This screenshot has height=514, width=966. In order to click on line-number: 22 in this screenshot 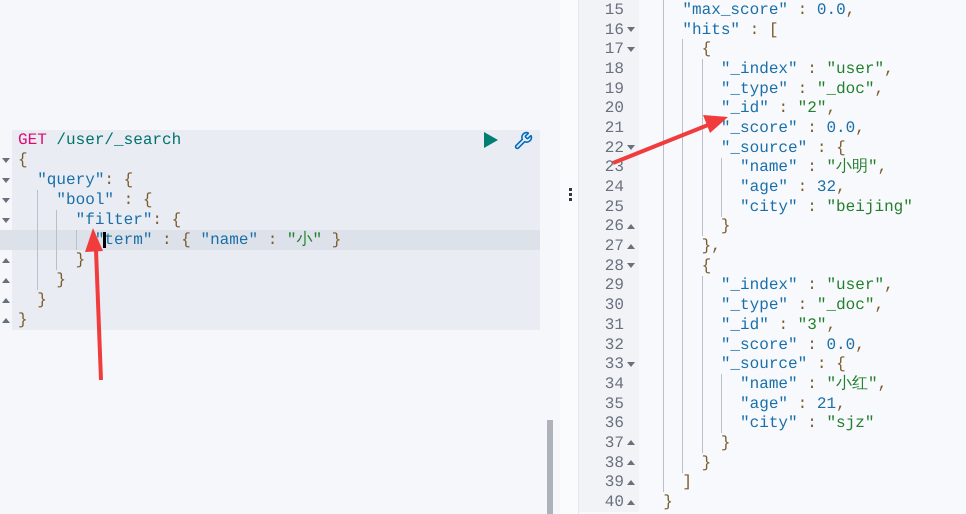, I will do `click(614, 148)`.